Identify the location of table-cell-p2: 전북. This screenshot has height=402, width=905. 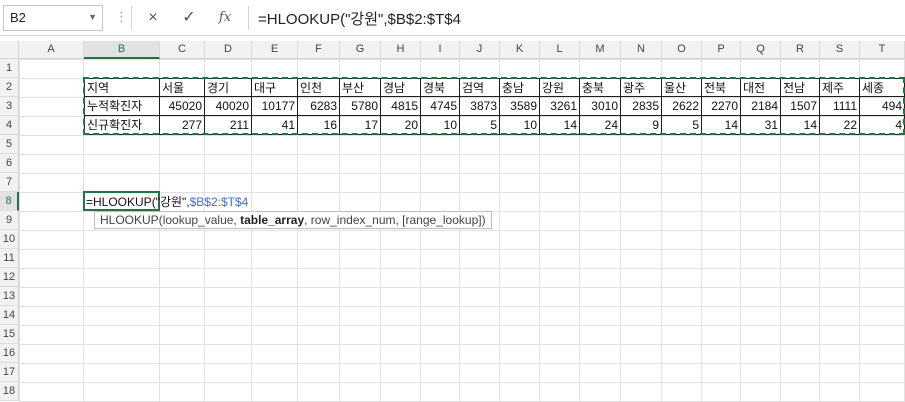
(721, 87).